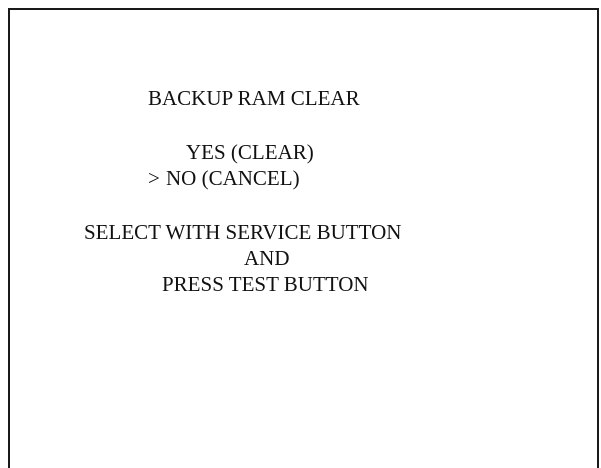 The width and height of the screenshot is (601, 468). Describe the element at coordinates (267, 258) in the screenshot. I see `instruction-and: AND` at that location.